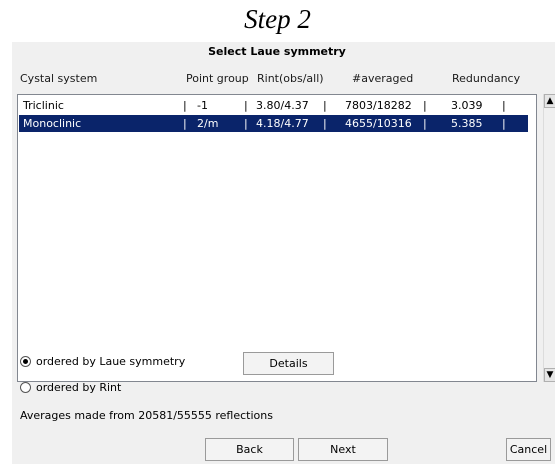 The width and height of the screenshot is (555, 464). Describe the element at coordinates (25, 361) in the screenshot. I see `radio-checked-icon` at that location.